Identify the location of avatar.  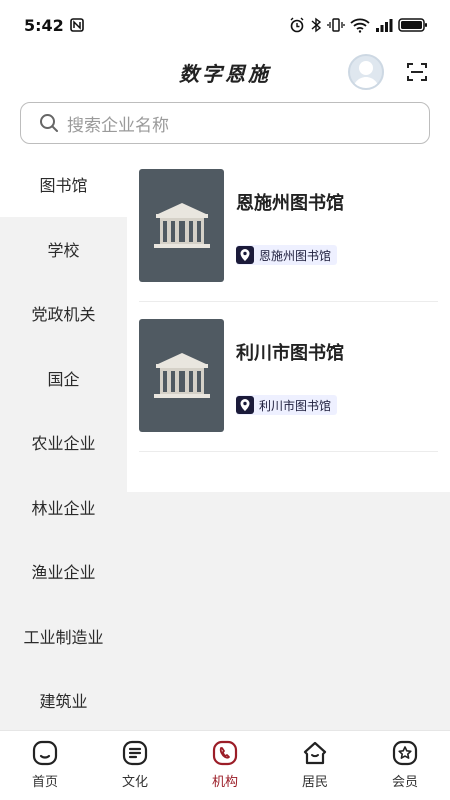
(366, 72).